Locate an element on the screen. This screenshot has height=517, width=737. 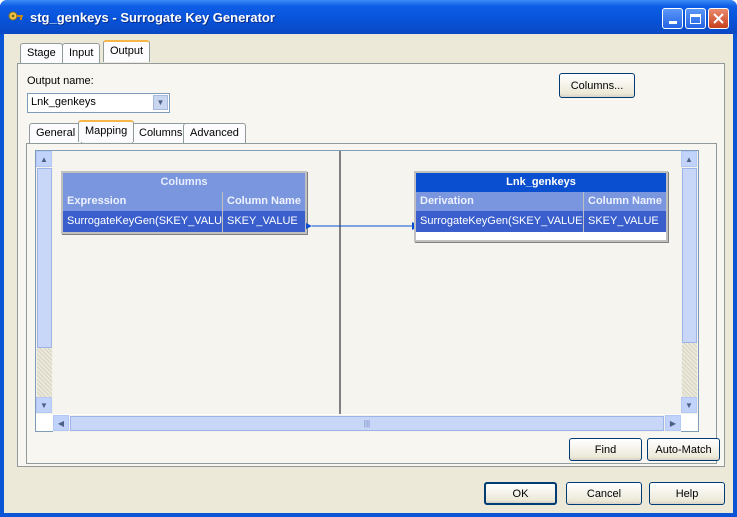
close-button is located at coordinates (718, 18).